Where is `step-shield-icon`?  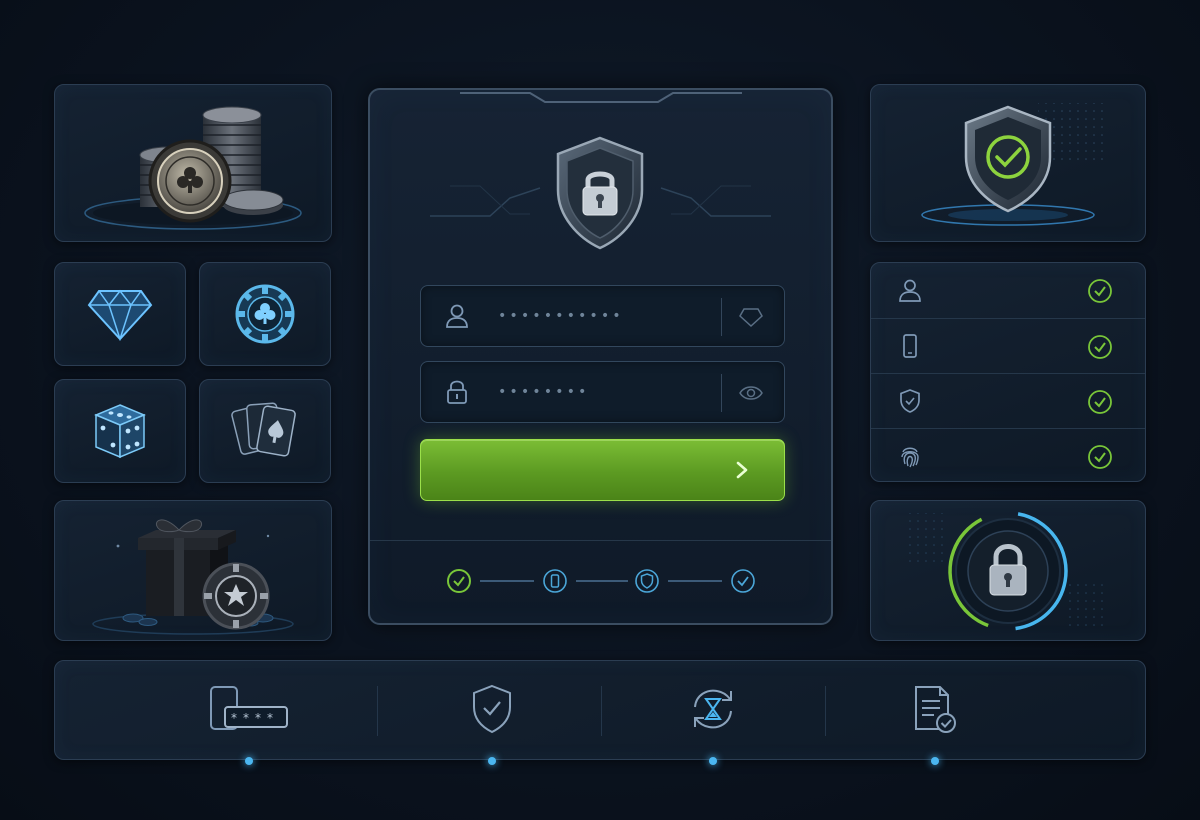 step-shield-icon is located at coordinates (647, 581).